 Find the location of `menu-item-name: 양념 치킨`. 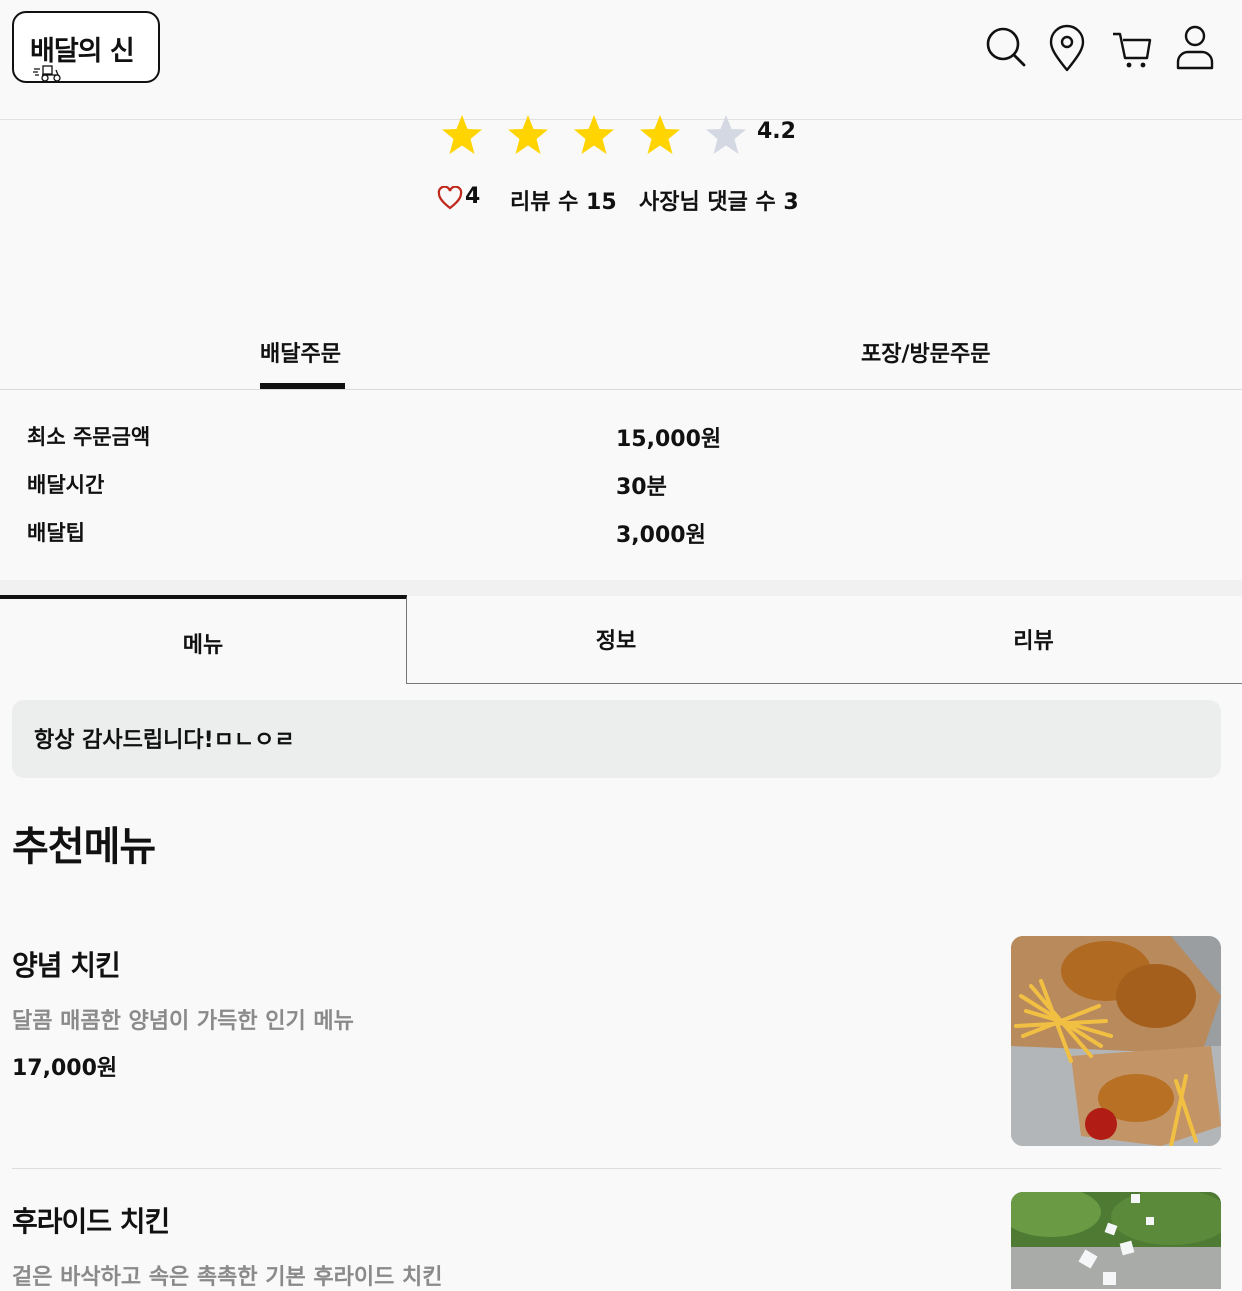

menu-item-name: 양념 치킨 is located at coordinates (66, 965).